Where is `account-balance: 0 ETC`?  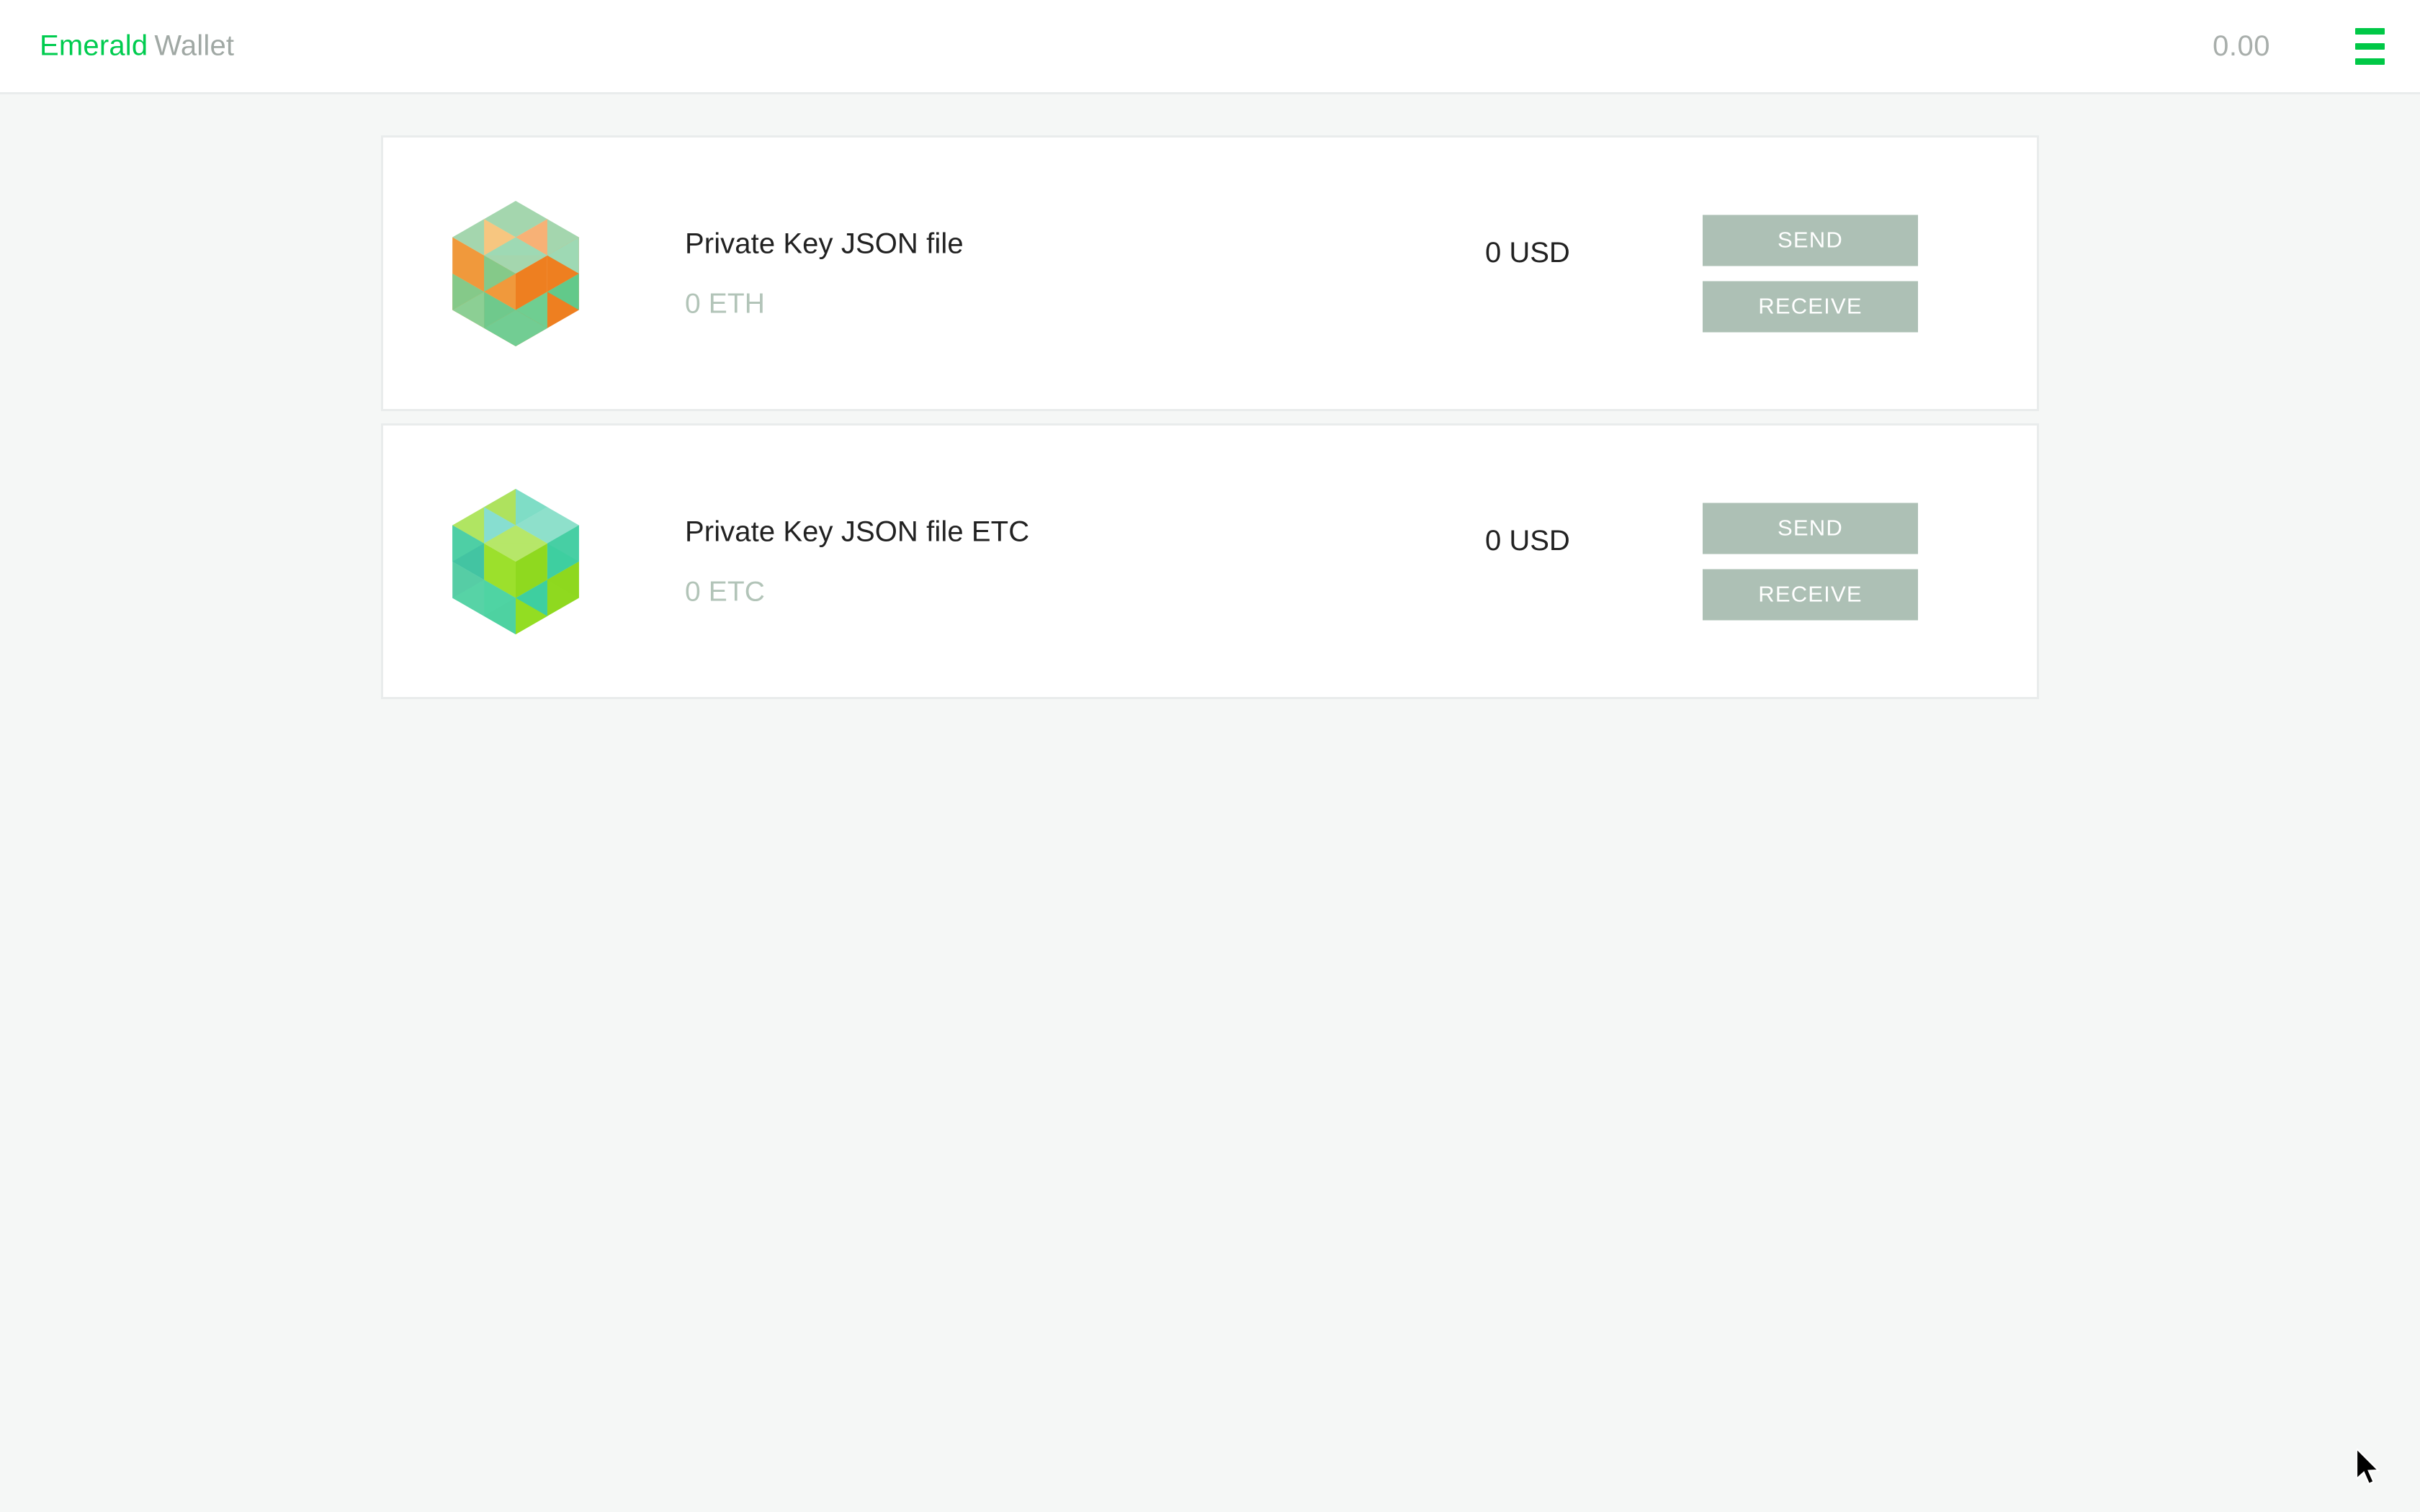 account-balance: 0 ETC is located at coordinates (725, 591).